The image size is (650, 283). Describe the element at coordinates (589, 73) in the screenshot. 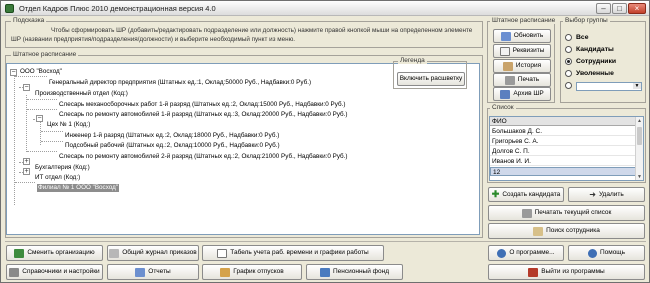

I see `radio-dismissed: Уволенные` at that location.